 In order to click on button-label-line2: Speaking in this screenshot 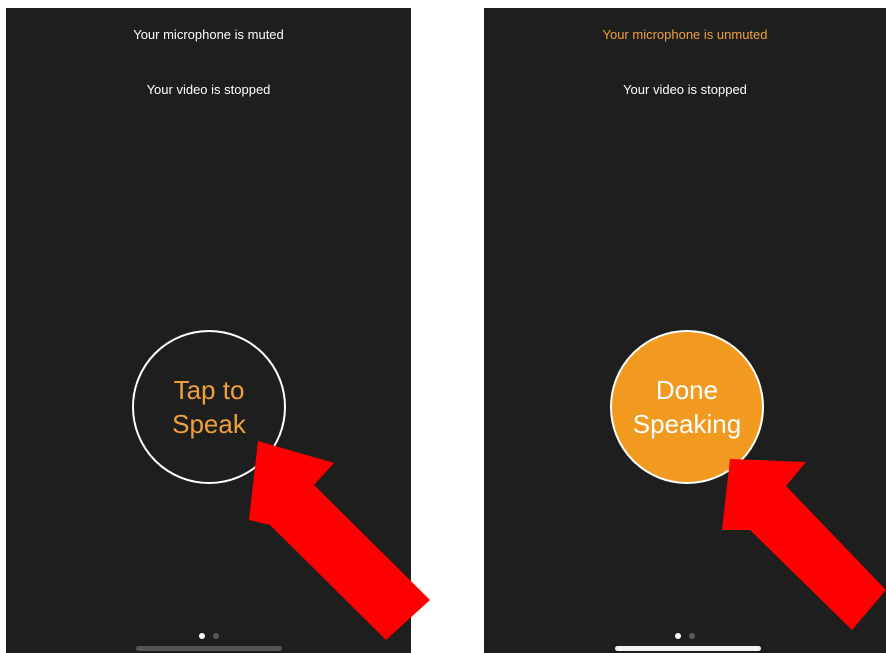, I will do `click(687, 424)`.